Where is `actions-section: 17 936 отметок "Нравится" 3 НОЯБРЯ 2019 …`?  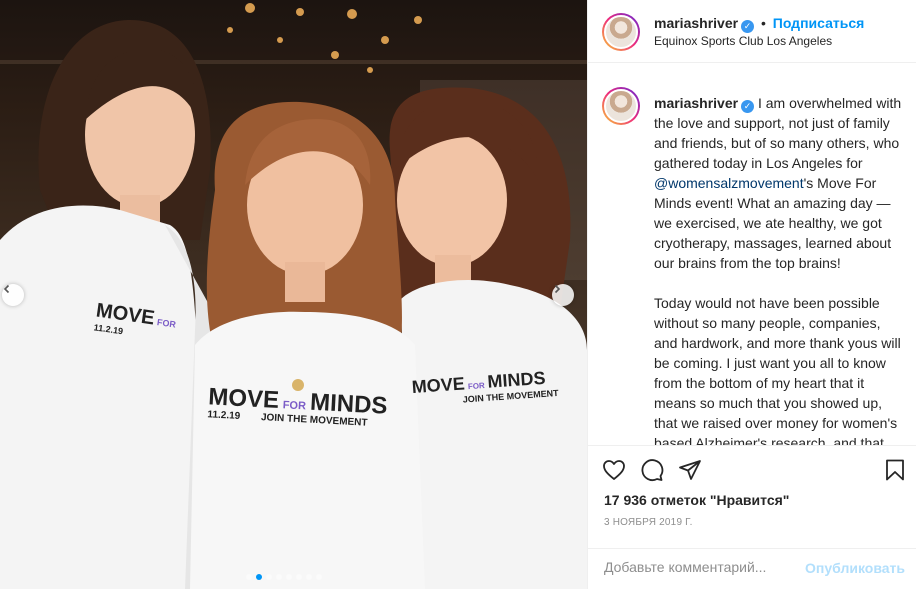 actions-section: 17 936 отметок "Нравится" 3 НОЯБРЯ 2019 … is located at coordinates (752, 490).